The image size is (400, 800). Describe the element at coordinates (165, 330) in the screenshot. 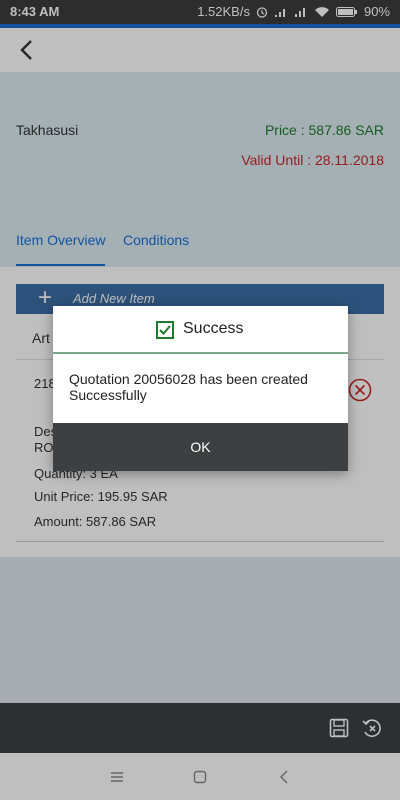

I see `checkbox-checked-icon` at that location.